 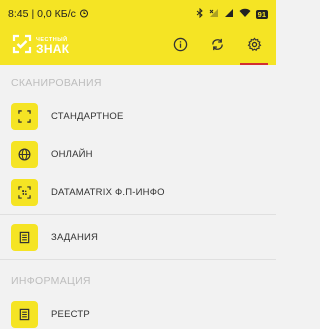 I want to click on logo-check-icon, so click(x=22, y=46).